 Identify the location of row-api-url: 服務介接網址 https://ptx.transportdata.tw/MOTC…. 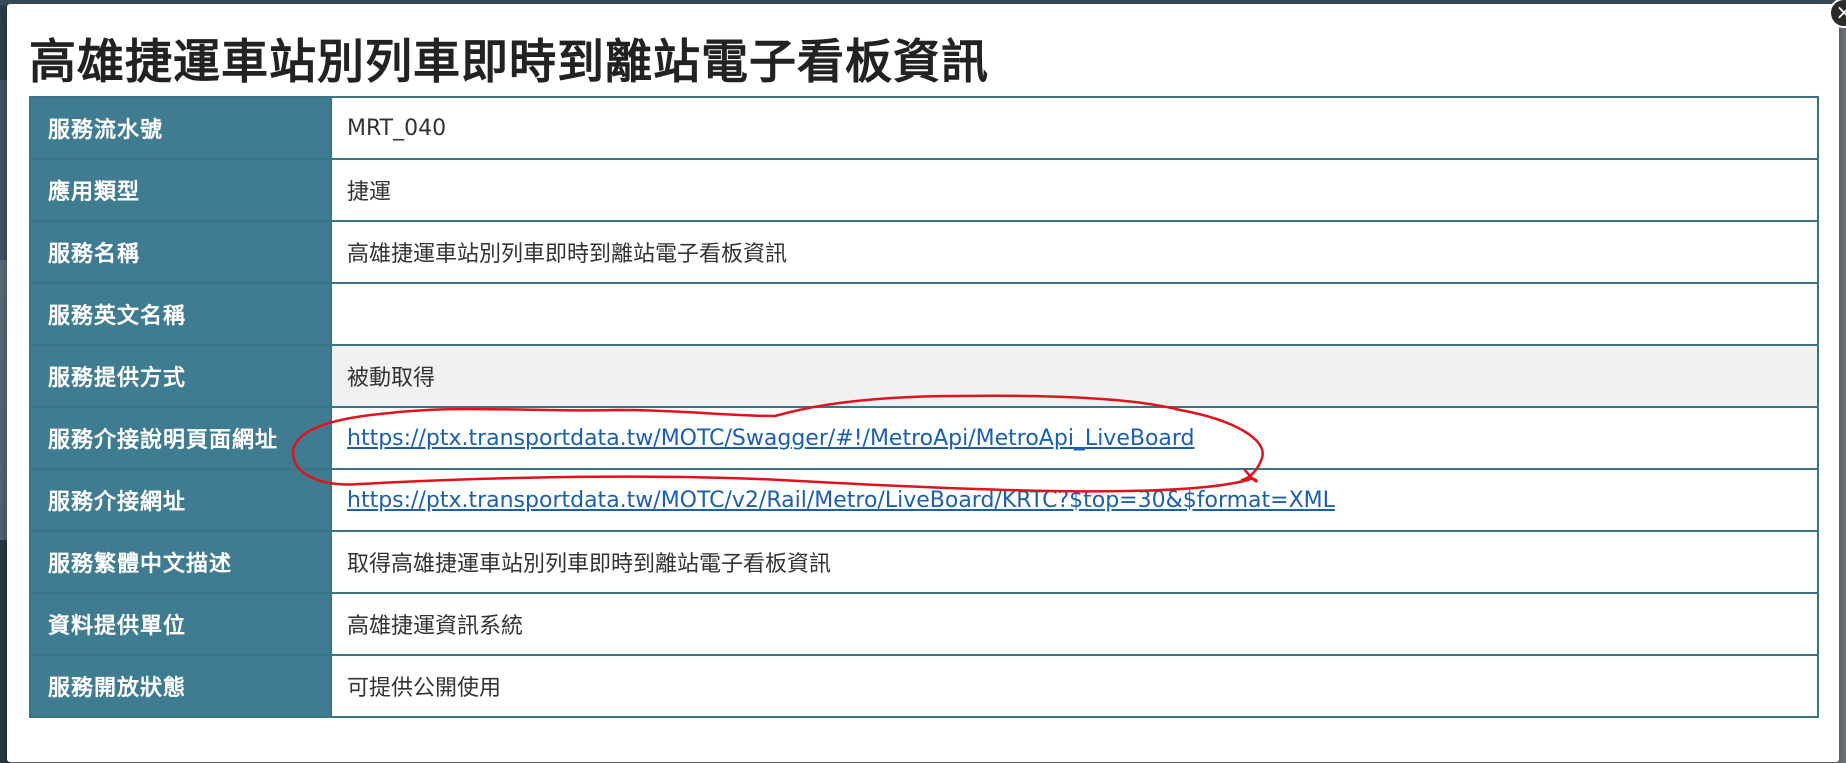
(924, 500).